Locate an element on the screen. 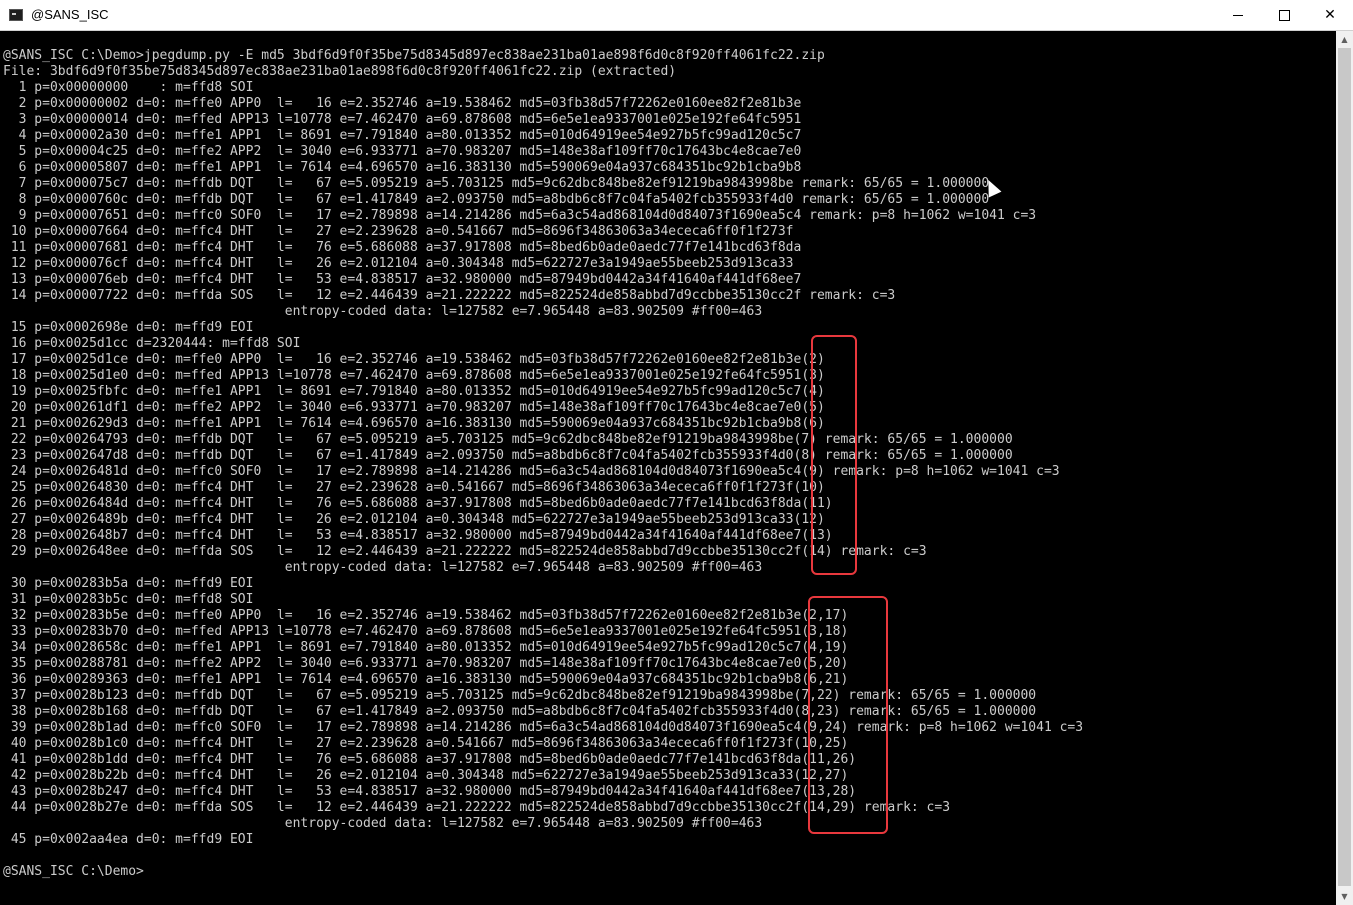  console-line: 16 p=0x0025d1cc d=2320444: m=ffd8 SOI is located at coordinates (152, 343).